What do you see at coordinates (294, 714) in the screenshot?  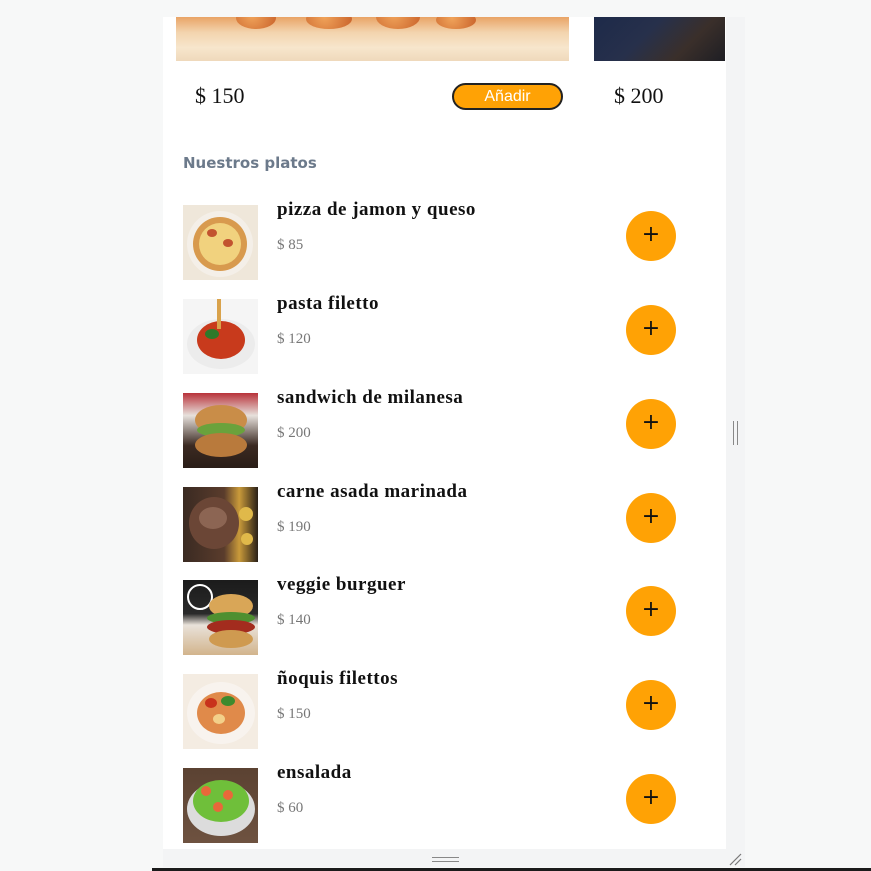 I see `dish-price: $ 150` at bounding box center [294, 714].